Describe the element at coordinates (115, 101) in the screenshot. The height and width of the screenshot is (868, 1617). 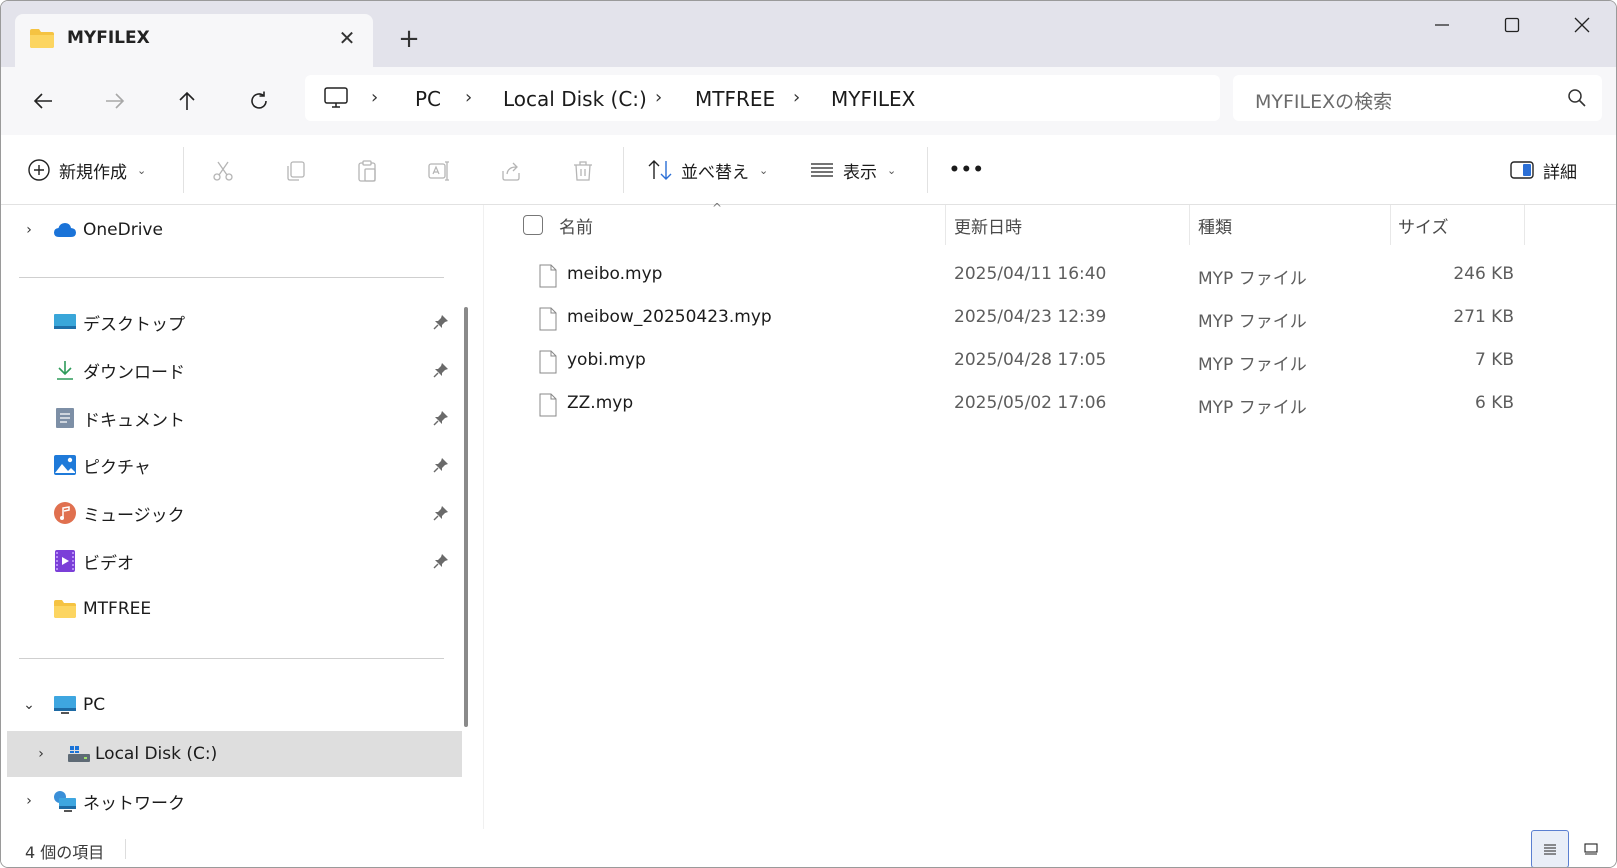
I see `forward-button` at that location.